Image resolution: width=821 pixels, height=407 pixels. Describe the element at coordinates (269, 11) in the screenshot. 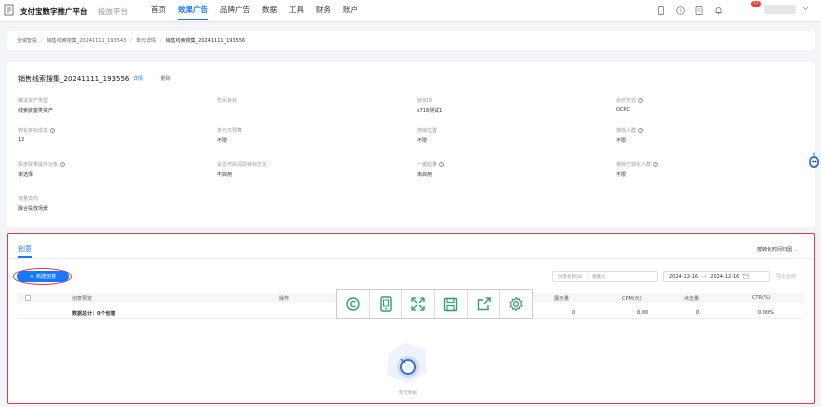

I see `nav-item-data: 数据` at that location.